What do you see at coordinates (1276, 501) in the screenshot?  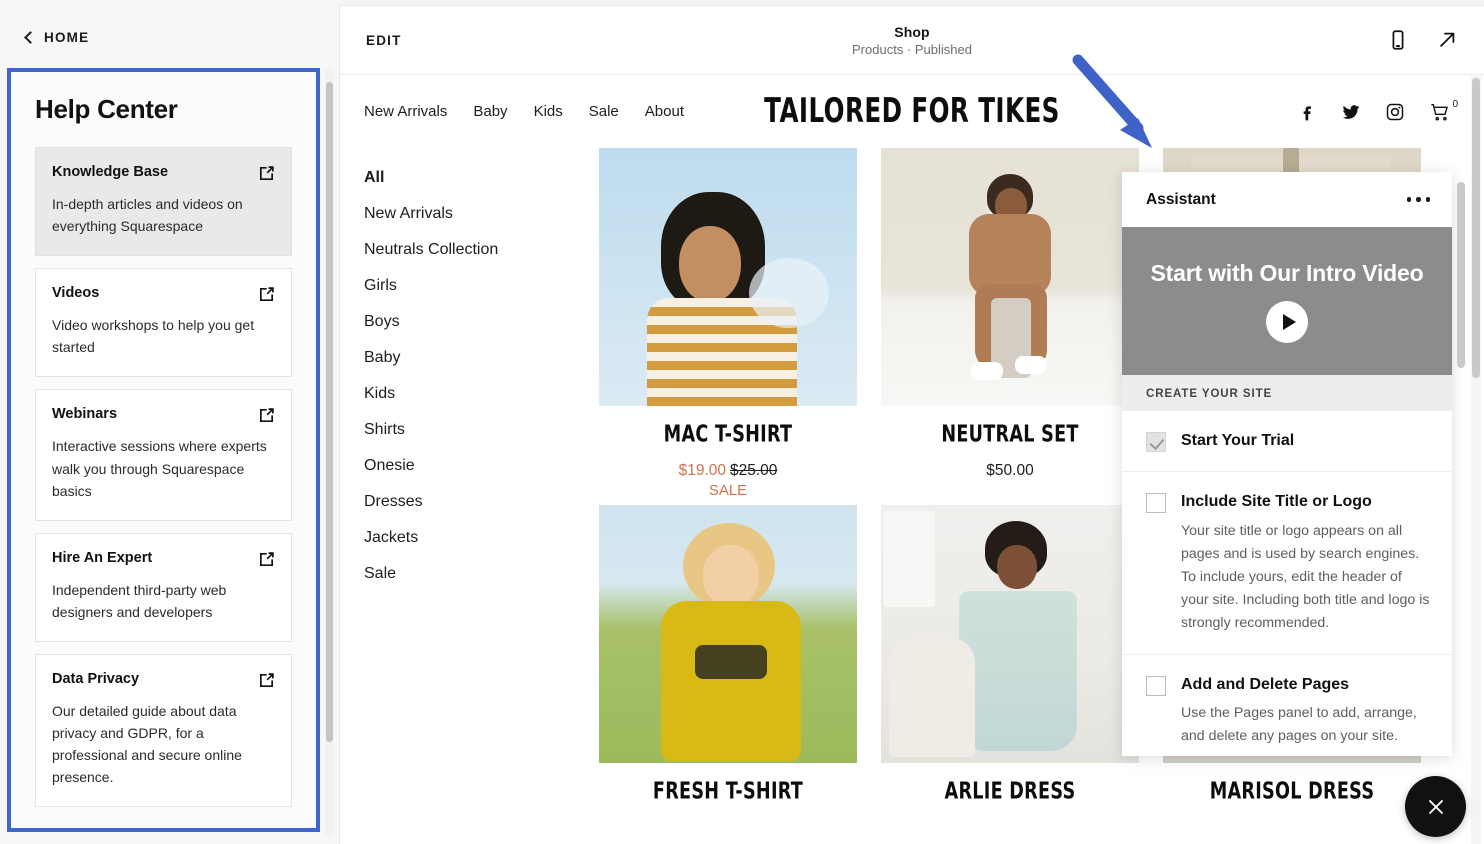 I see `checklist-item-title: Include Site Title or Logo` at bounding box center [1276, 501].